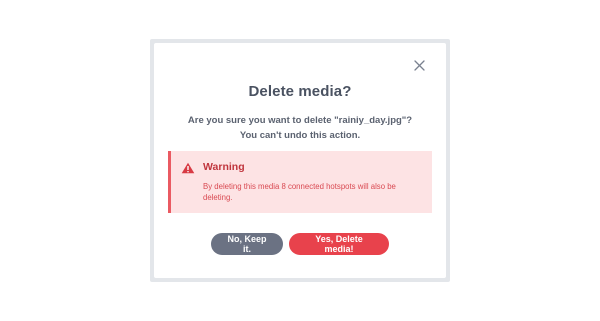  Describe the element at coordinates (339, 244) in the screenshot. I see `delete-media-button: Yes, Delete media!` at that location.